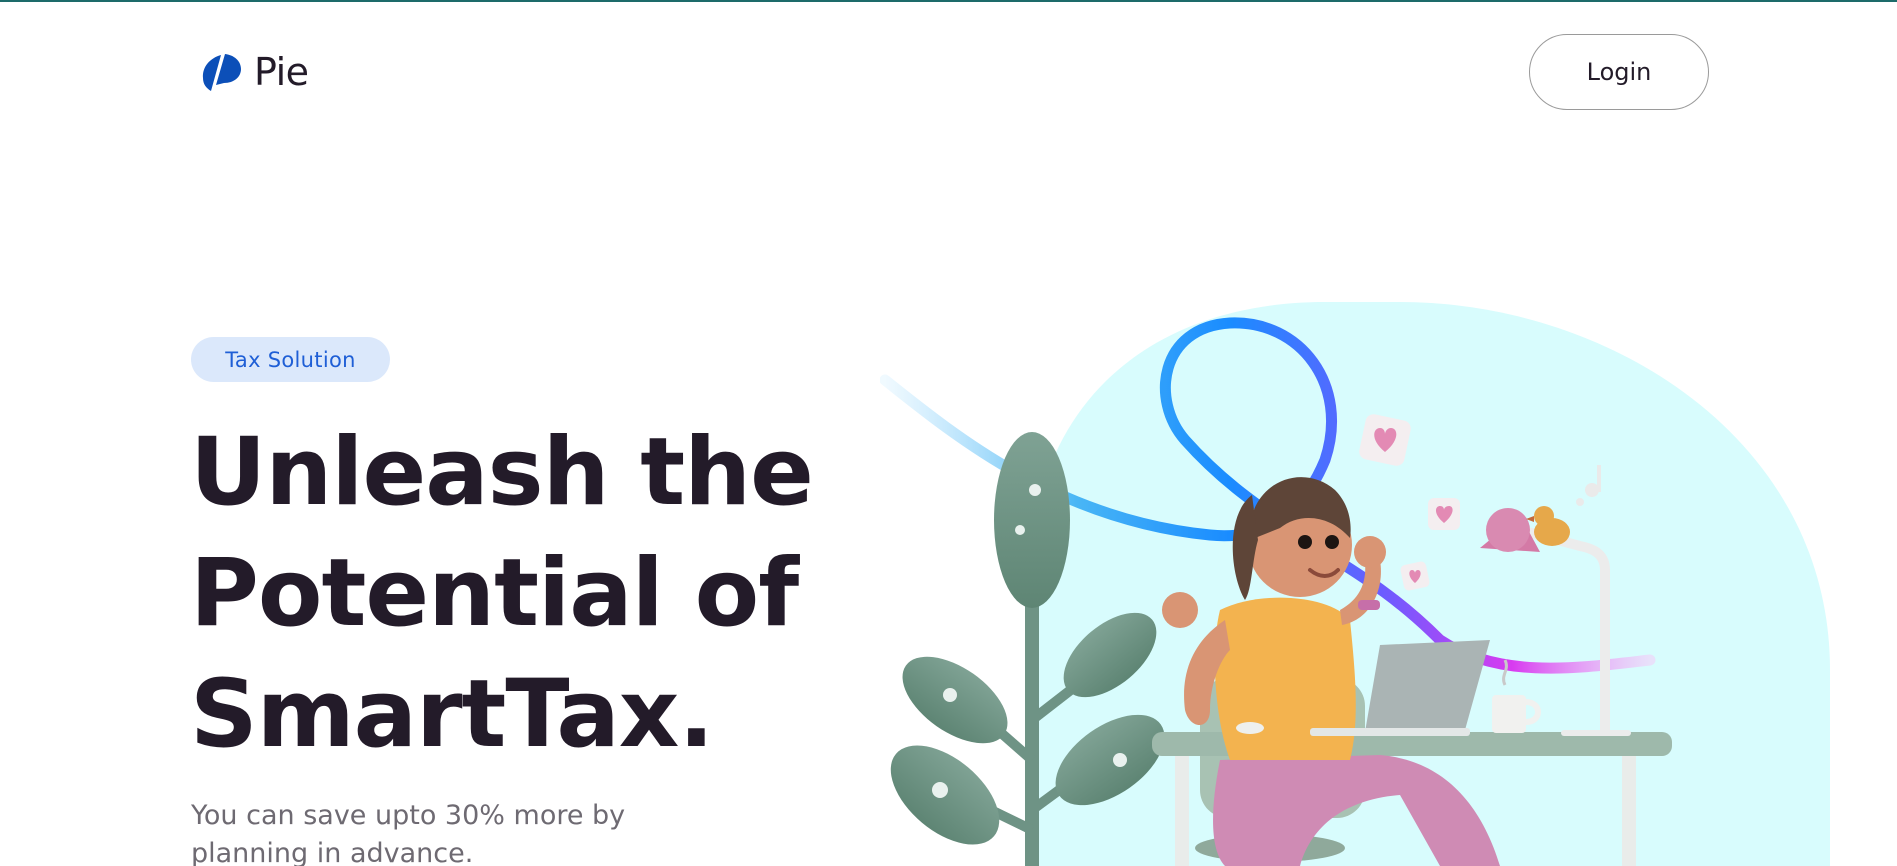  I want to click on pie-logo-icon, so click(221, 72).